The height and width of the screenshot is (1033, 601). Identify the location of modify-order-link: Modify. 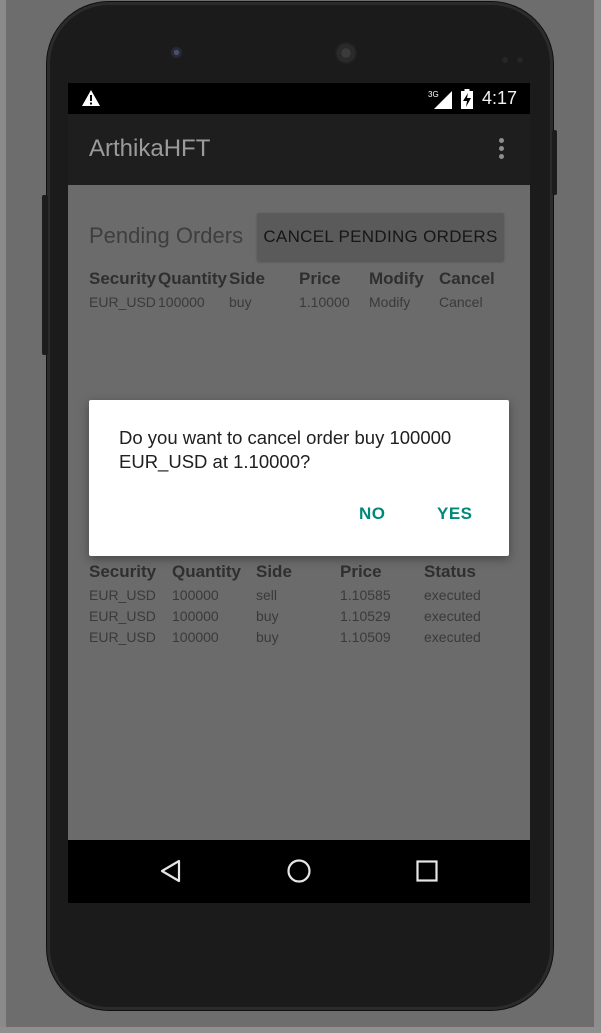
(389, 302).